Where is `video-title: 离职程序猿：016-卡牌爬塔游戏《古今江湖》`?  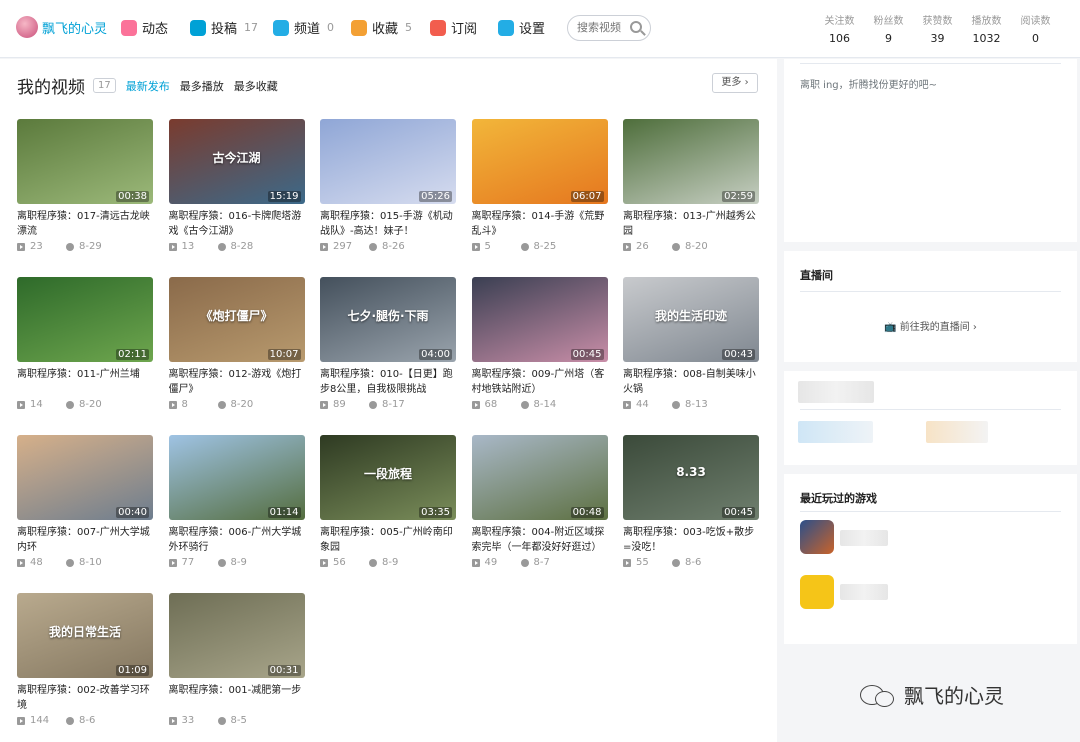 video-title: 离职程序猿：016-卡牌爬塔游戏《古今江湖》 is located at coordinates (237, 224).